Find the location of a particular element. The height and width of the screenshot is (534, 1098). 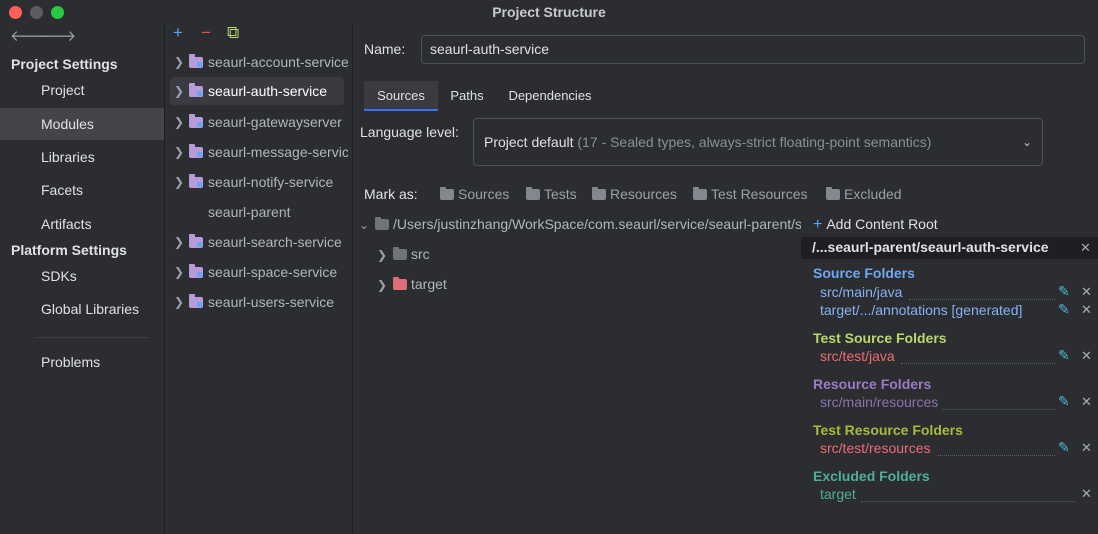

list-item: ❯ seaurl-notify-service is located at coordinates (259, 182).